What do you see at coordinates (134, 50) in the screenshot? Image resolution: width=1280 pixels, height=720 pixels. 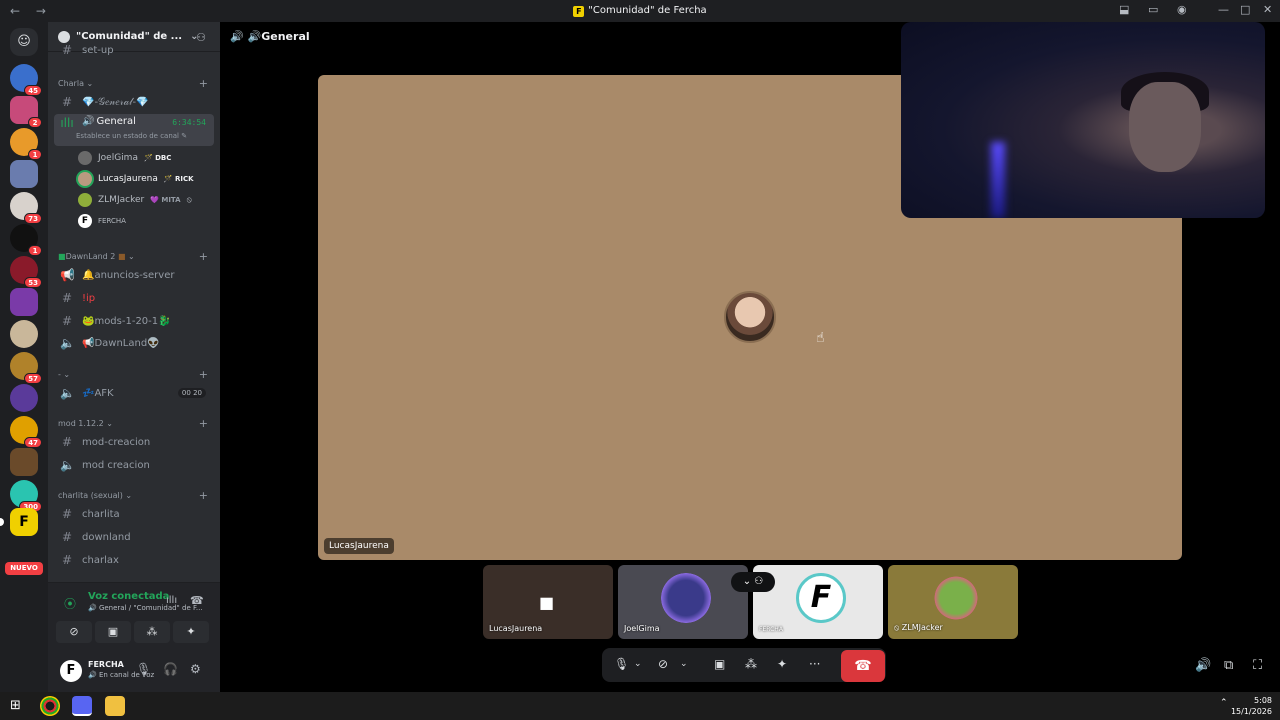 I see `channel-set-up: # set-up` at bounding box center [134, 50].